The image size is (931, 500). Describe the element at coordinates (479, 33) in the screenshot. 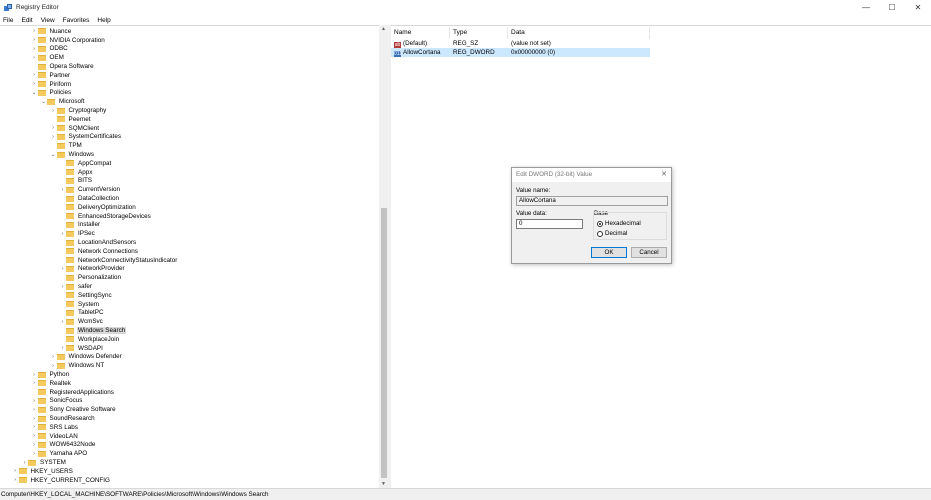

I see `column-header-type: Type` at that location.